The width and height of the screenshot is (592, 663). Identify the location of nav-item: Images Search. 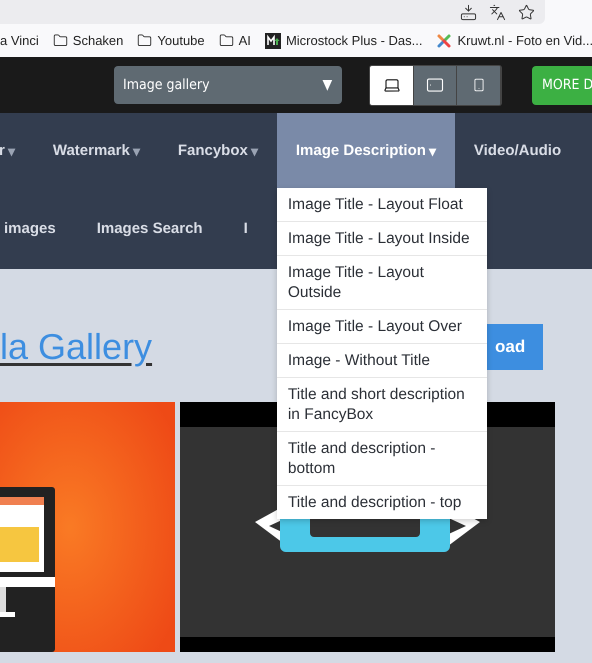
(149, 228).